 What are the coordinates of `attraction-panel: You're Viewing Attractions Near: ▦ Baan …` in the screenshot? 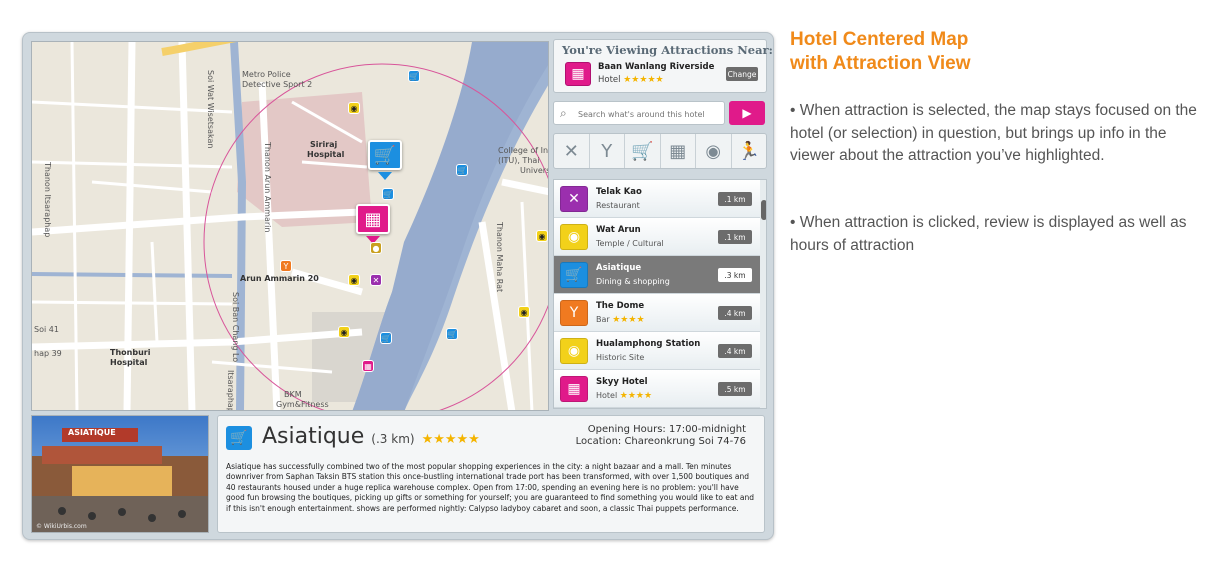 It's located at (663, 226).